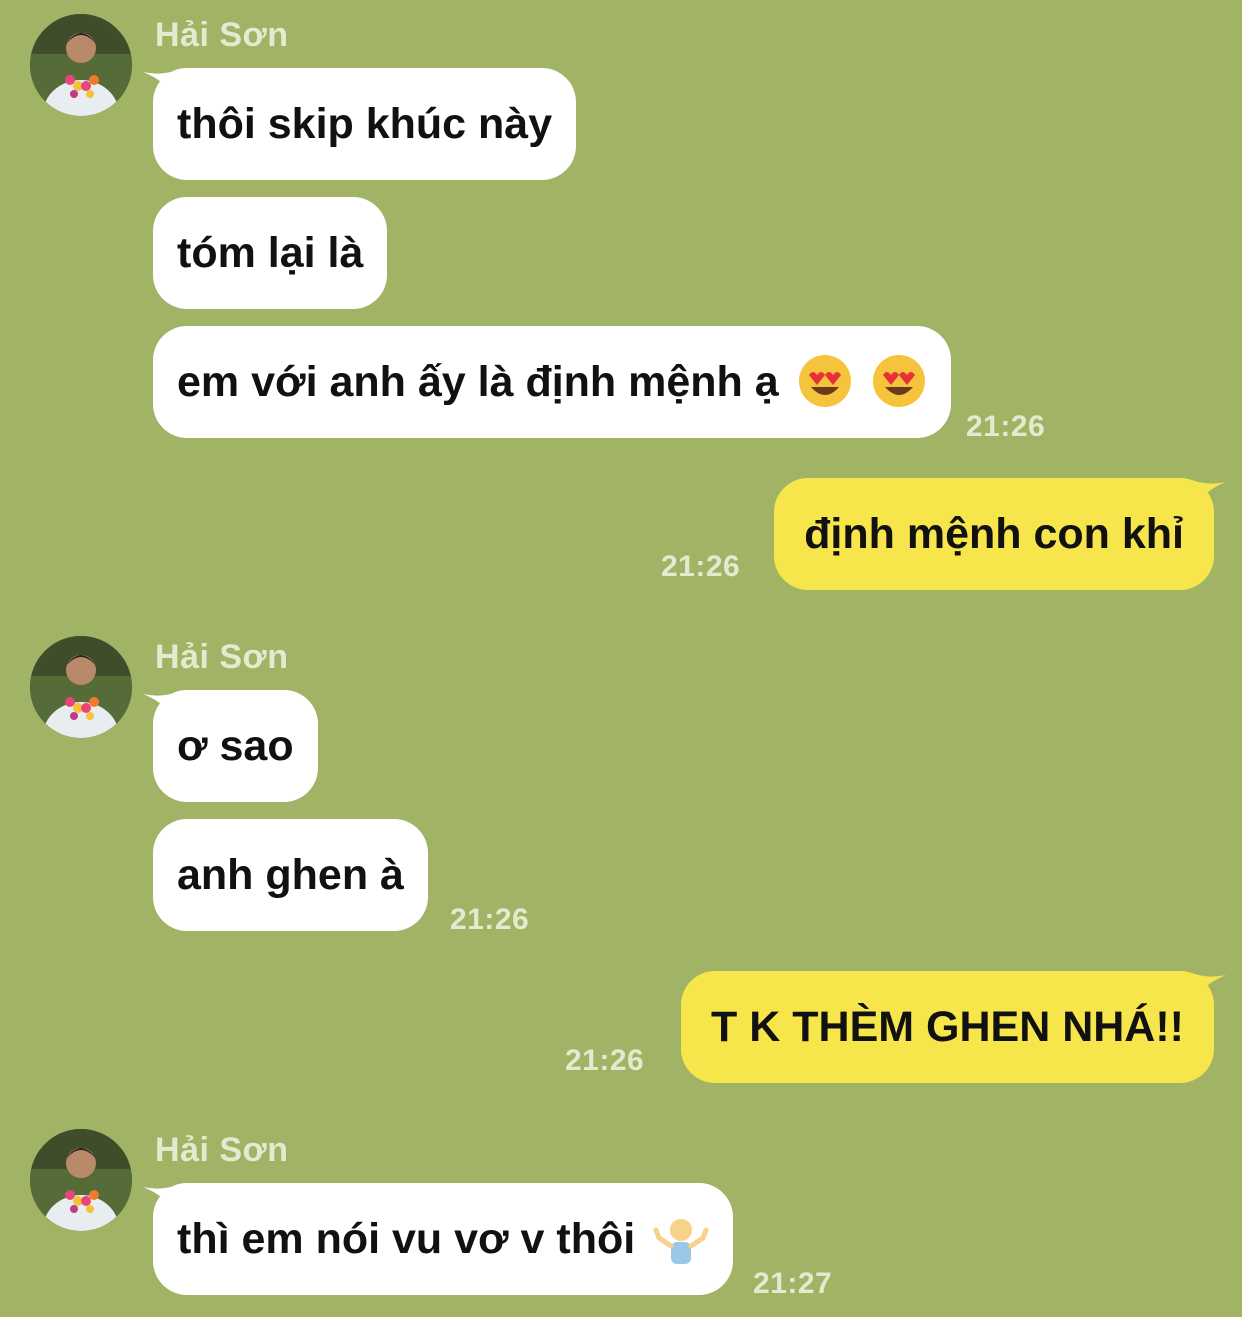  Describe the element at coordinates (793, 1283) in the screenshot. I see `message-timestamp: 21:27` at that location.